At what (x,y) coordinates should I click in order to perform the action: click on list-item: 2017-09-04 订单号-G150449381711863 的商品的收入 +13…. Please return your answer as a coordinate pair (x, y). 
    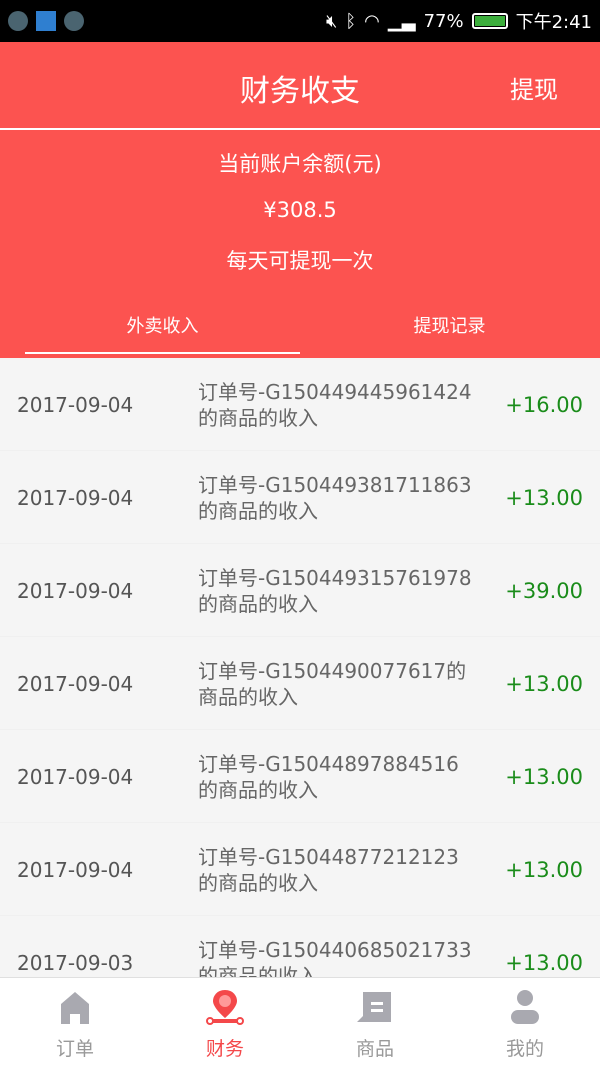
    Looking at the image, I should click on (300, 497).